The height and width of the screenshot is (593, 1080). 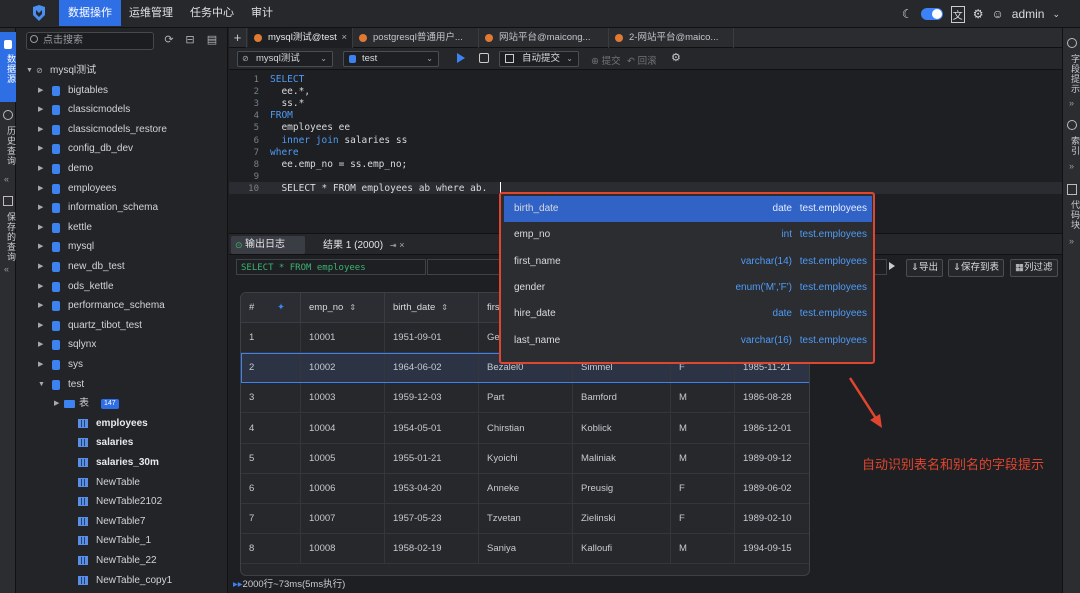 I want to click on grid-cell: 10007, so click(x=343, y=519).